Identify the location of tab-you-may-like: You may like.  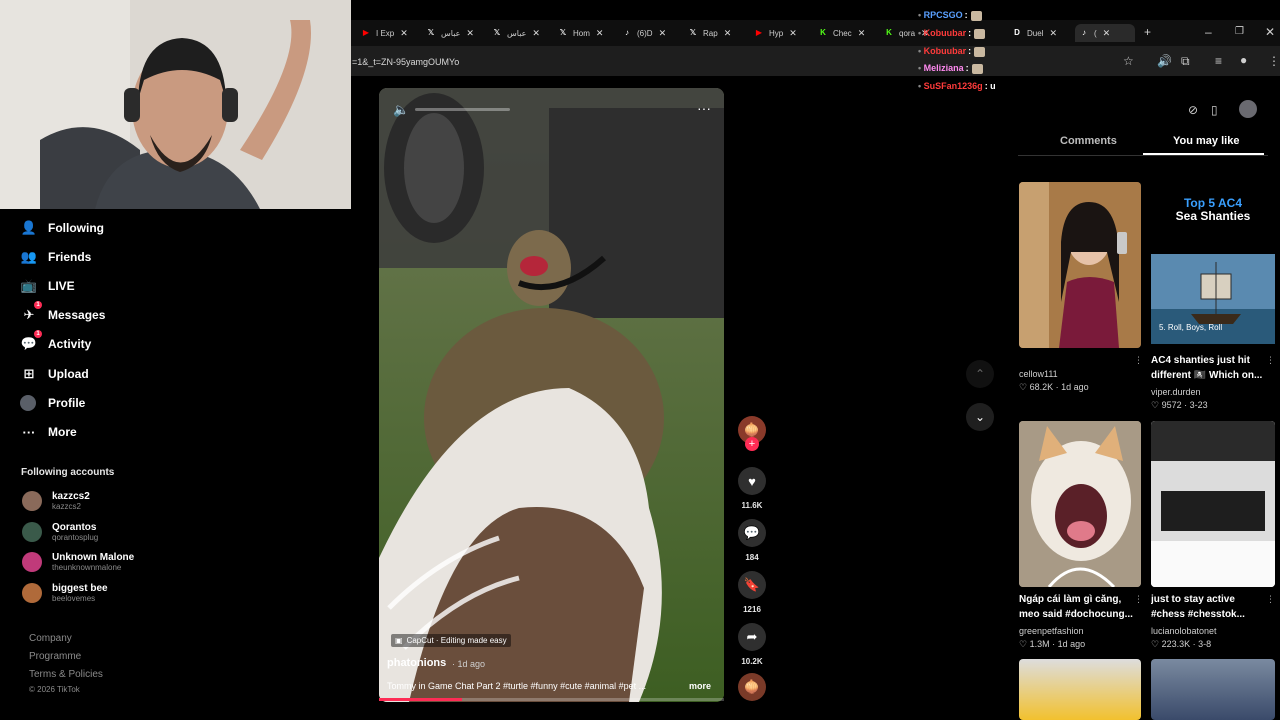
(1206, 141).